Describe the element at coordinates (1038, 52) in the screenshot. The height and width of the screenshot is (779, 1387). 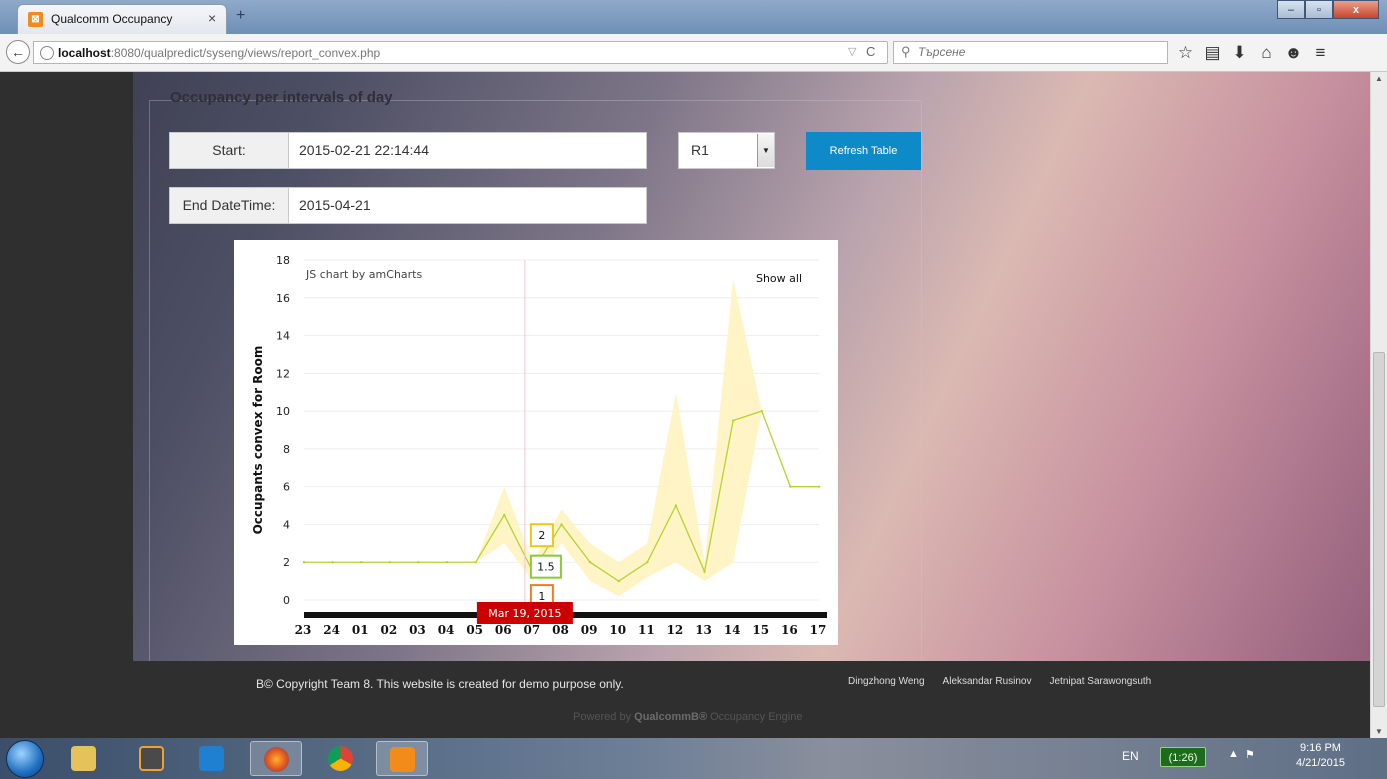
I see `search-input` at that location.